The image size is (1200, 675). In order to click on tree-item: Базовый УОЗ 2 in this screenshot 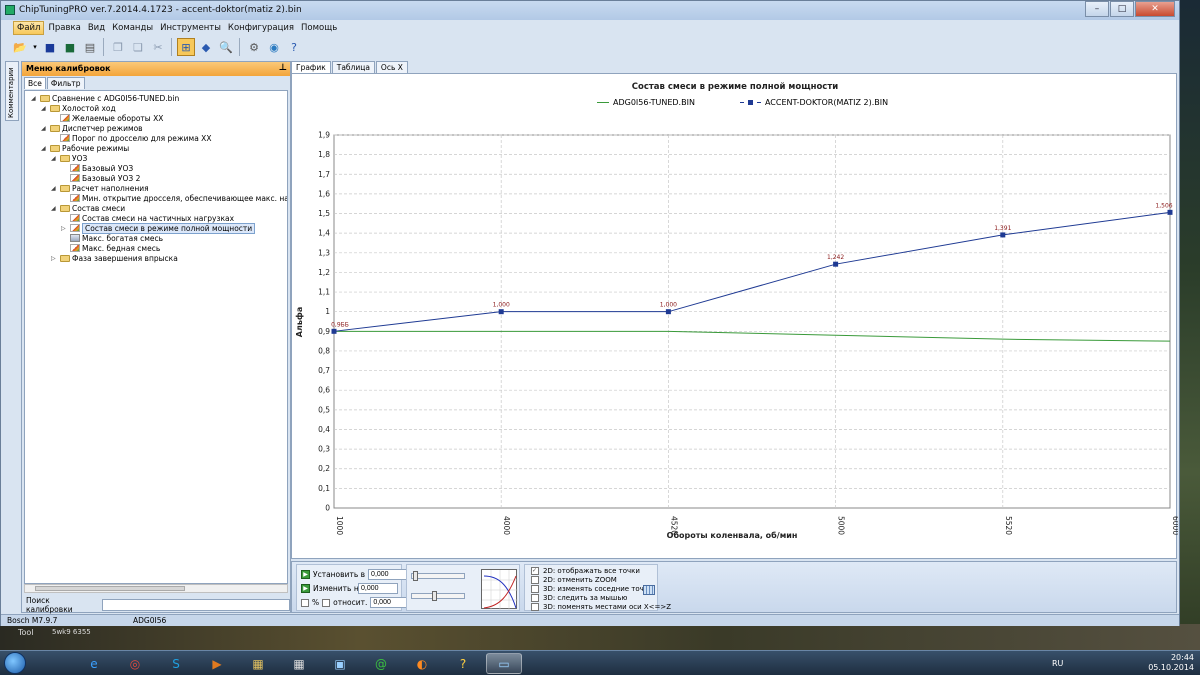, I will do `click(100, 178)`.